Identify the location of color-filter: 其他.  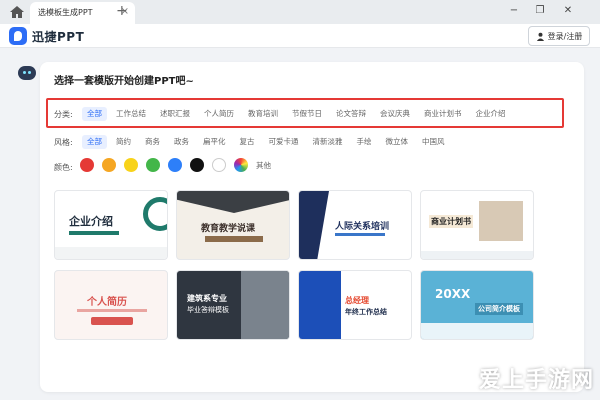
(175, 165).